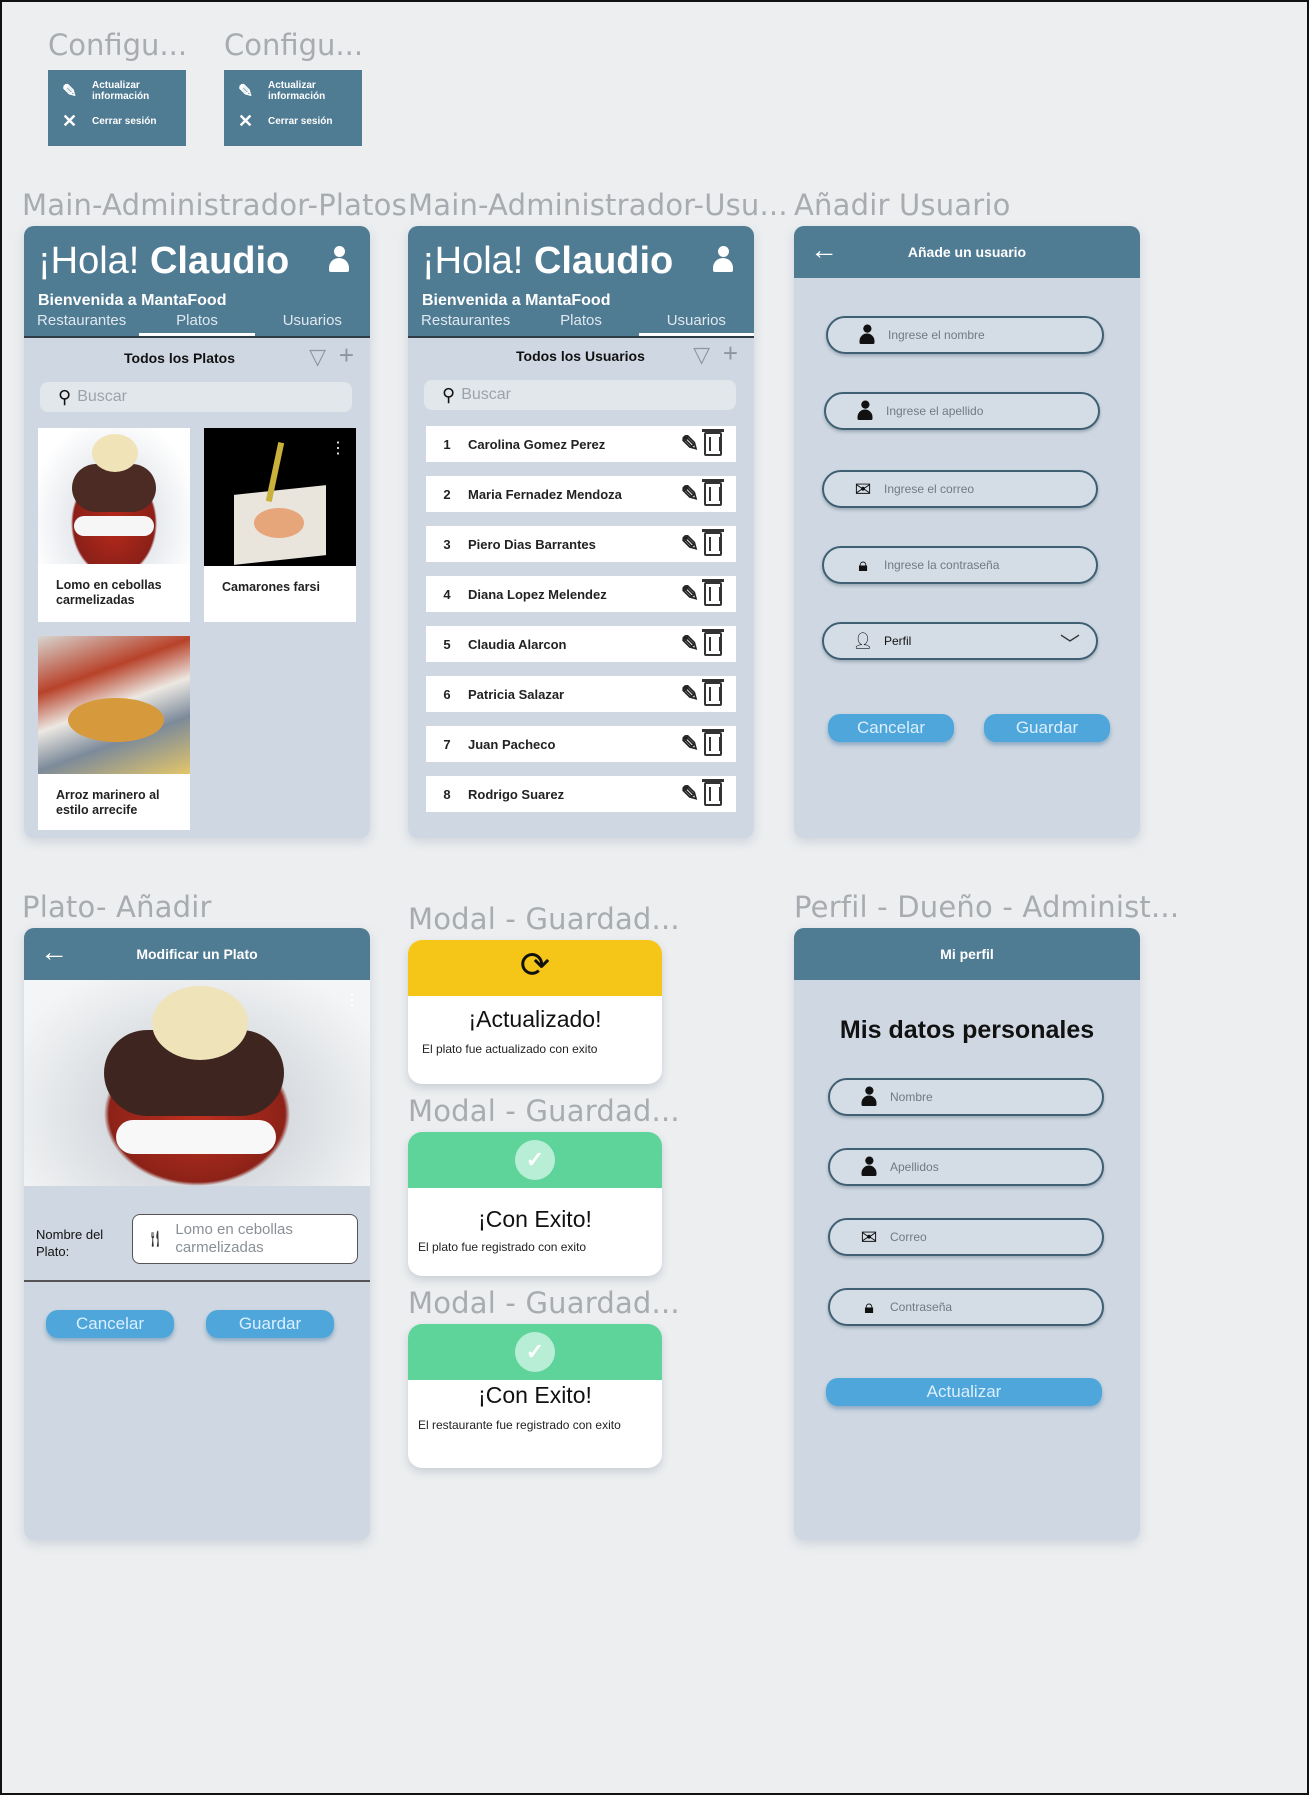 This screenshot has height=1795, width=1309. I want to click on user-row: 6 Patricia Salazar ✎, so click(581, 694).